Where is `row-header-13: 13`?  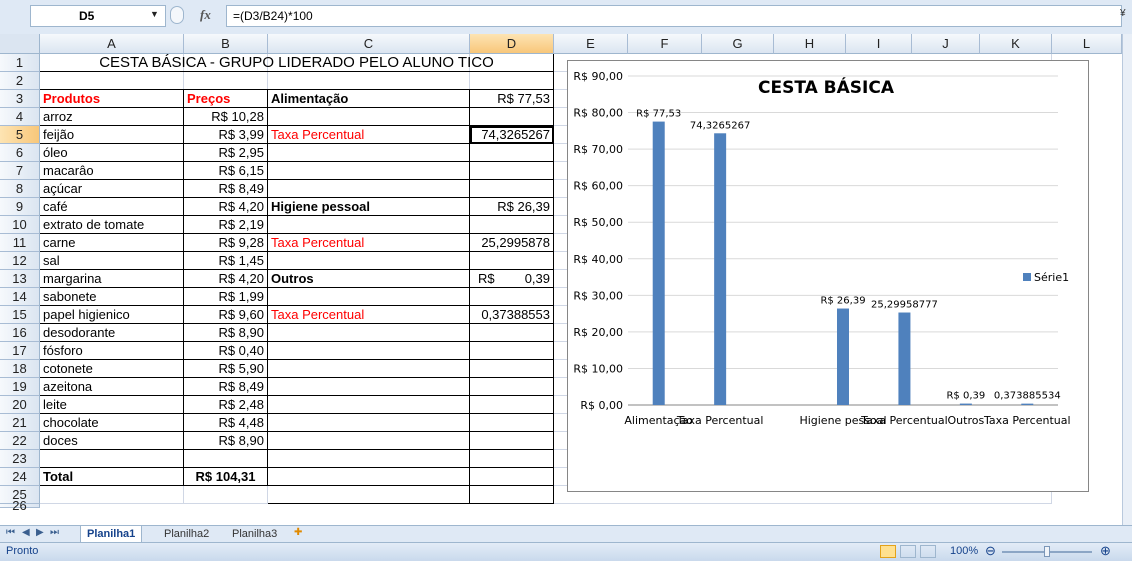
row-header-13: 13 is located at coordinates (20, 279).